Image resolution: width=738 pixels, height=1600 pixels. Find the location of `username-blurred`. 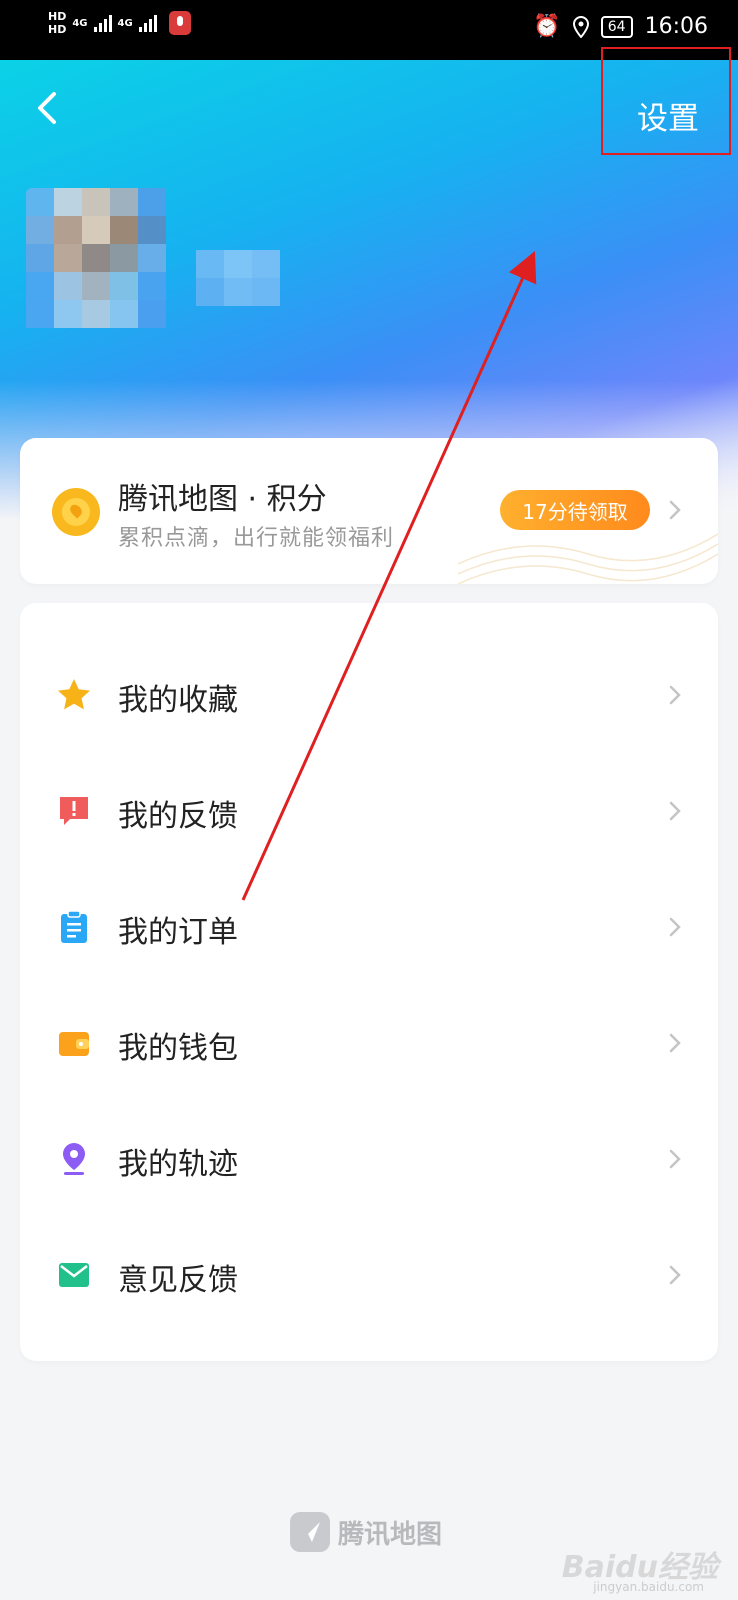

username-blurred is located at coordinates (238, 278).